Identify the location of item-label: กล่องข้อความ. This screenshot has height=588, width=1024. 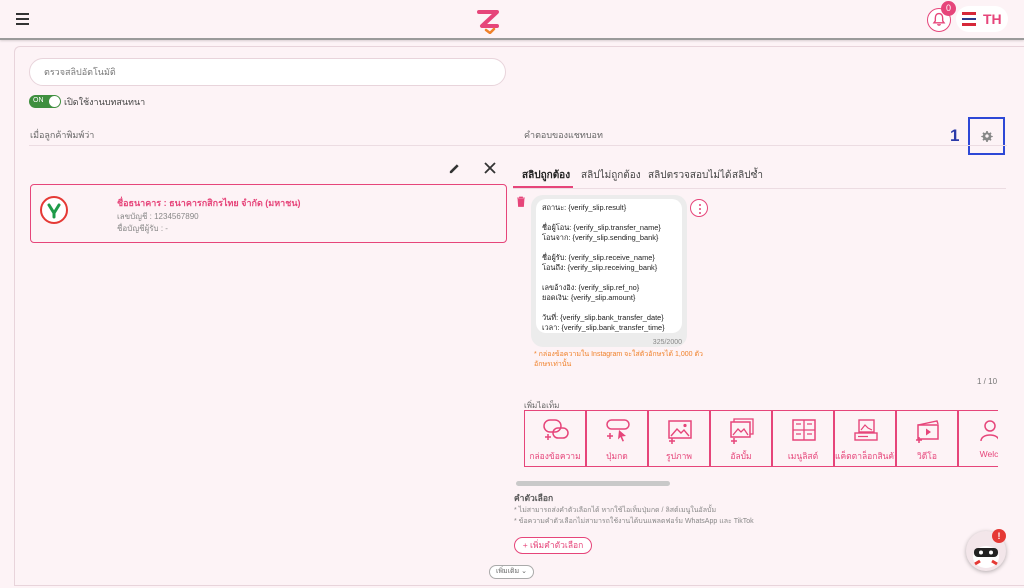
(555, 456).